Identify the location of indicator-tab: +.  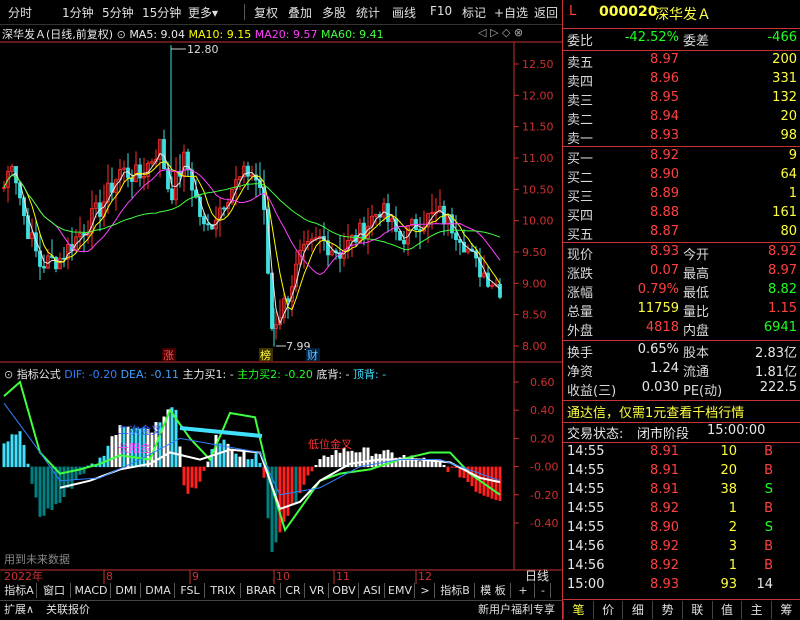
(523, 590).